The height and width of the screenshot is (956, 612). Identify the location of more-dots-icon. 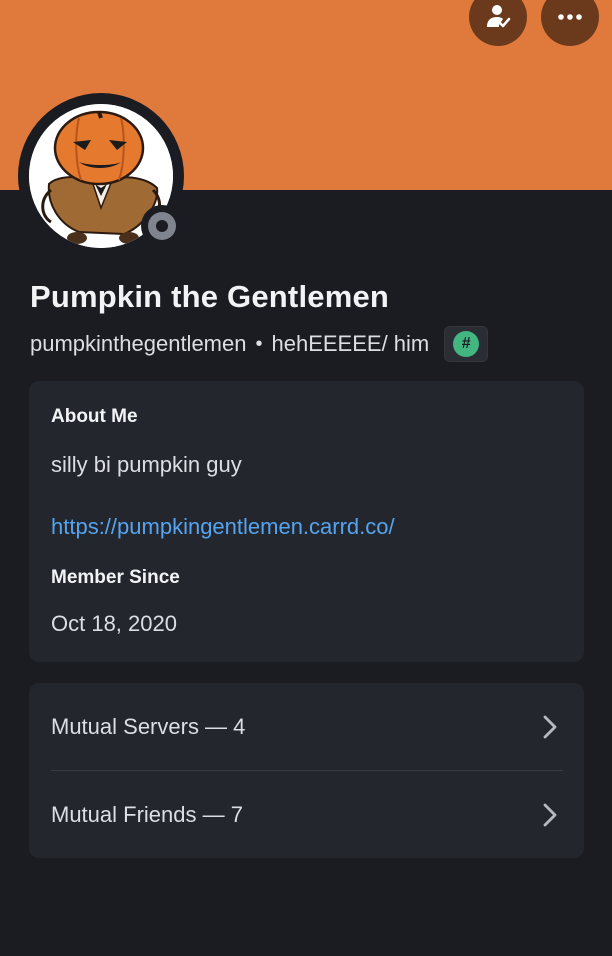
(570, 17).